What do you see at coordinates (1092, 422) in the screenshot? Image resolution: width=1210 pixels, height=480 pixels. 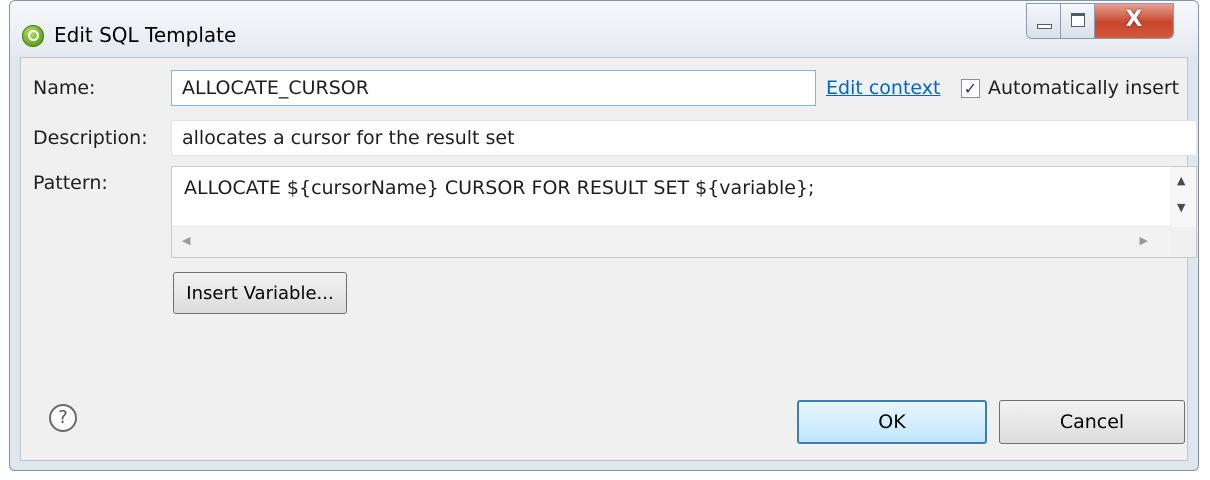 I see `cancel-button: Cancel` at bounding box center [1092, 422].